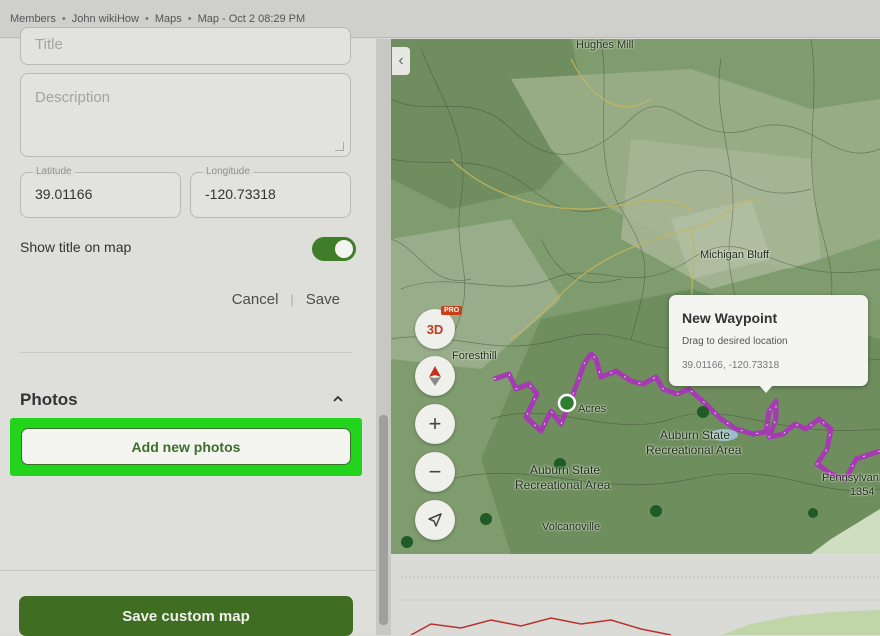 Image resolution: width=880 pixels, height=636 pixels. I want to click on latitude-field: Latitude 39.01166, so click(100, 192).